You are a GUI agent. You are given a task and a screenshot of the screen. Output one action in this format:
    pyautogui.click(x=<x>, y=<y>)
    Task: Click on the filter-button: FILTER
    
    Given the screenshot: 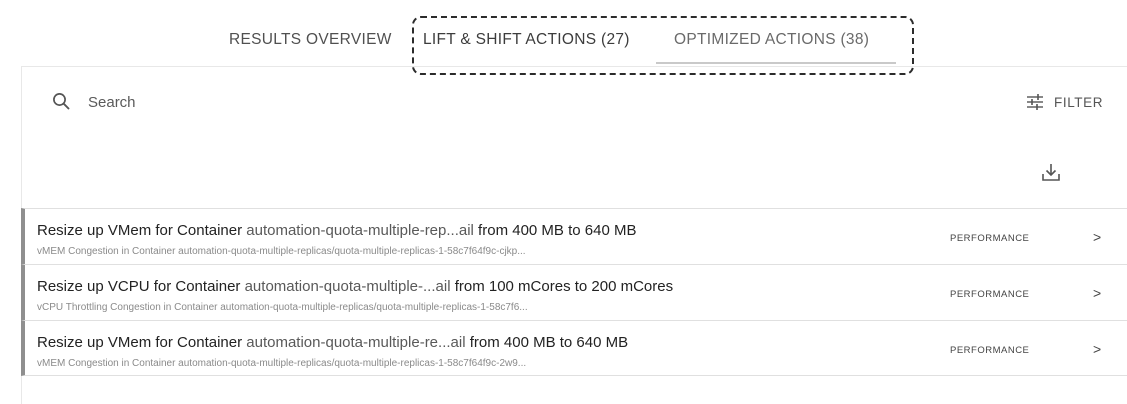 What is the action you would take?
    pyautogui.click(x=1064, y=102)
    